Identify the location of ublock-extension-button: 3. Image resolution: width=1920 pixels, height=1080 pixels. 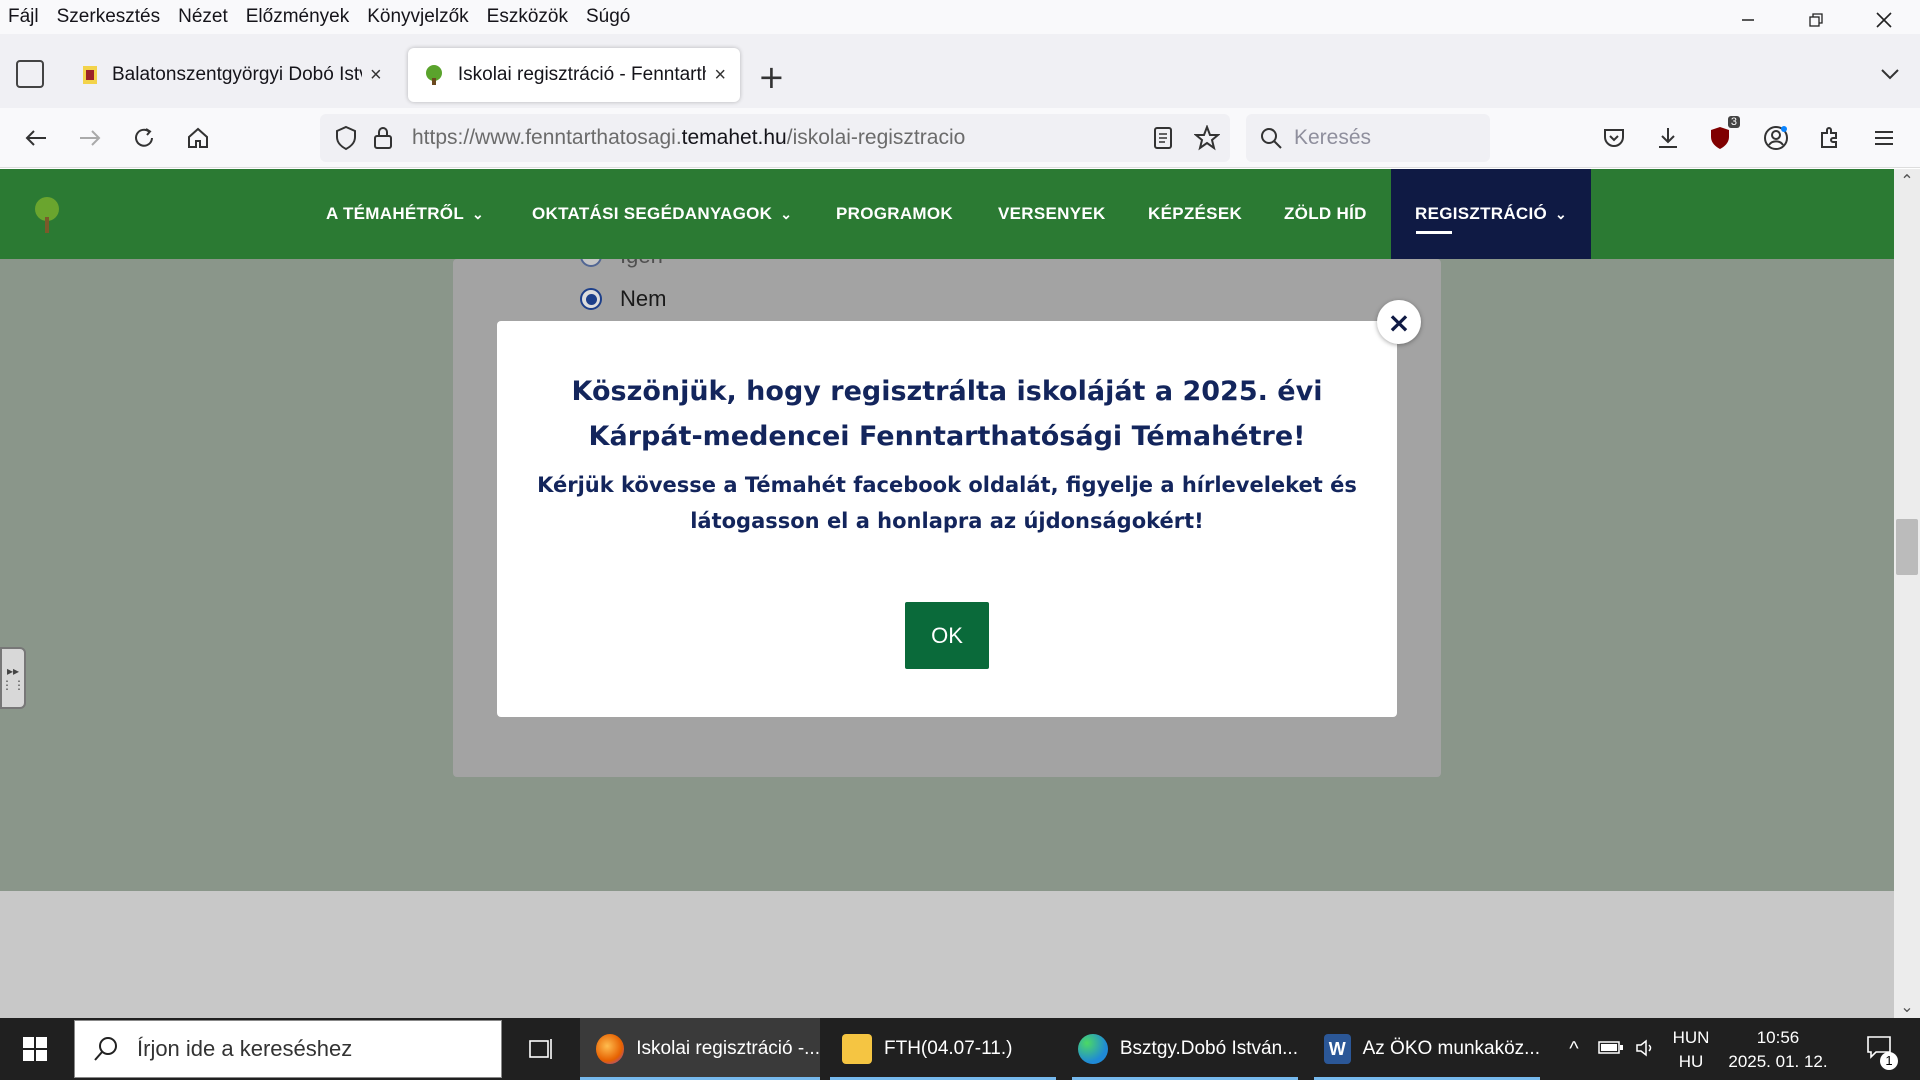
(1722, 137).